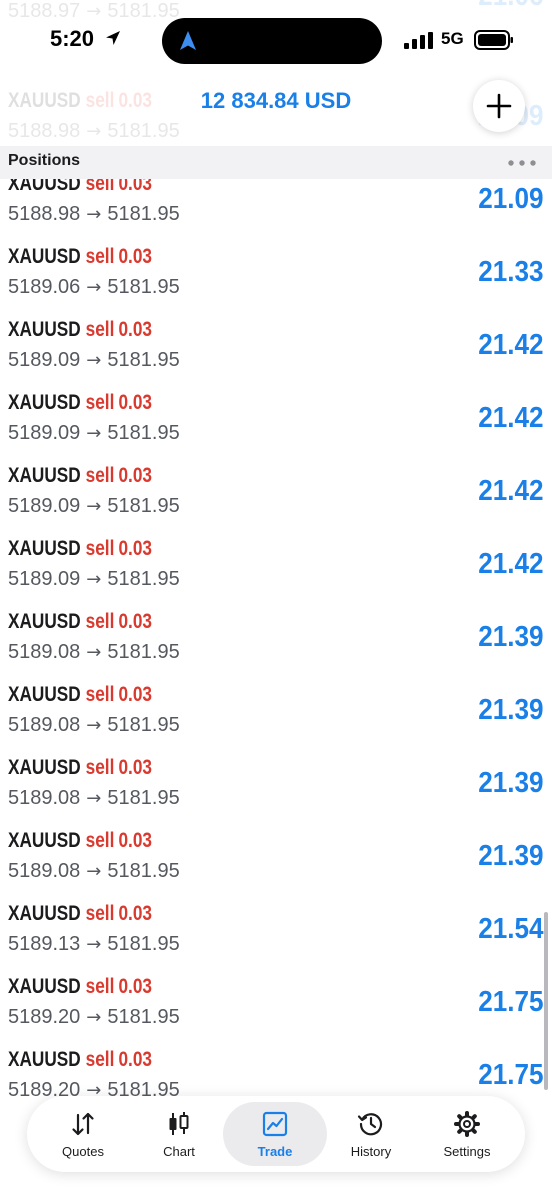 The height and width of the screenshot is (1200, 552). What do you see at coordinates (276, 272) in the screenshot?
I see `position-row: XAUUSD sell 0.03 5189.06 → 5181.95 21.33` at bounding box center [276, 272].